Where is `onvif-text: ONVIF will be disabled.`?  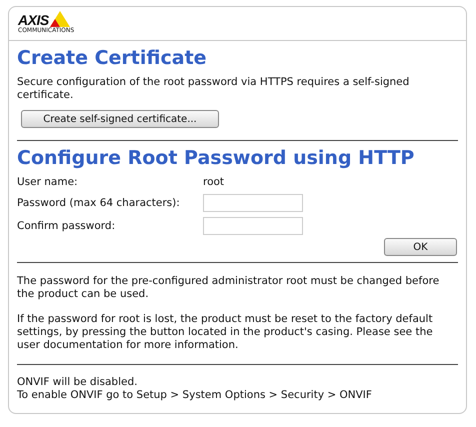 onvif-text: ONVIF will be disabled. is located at coordinates (77, 382).